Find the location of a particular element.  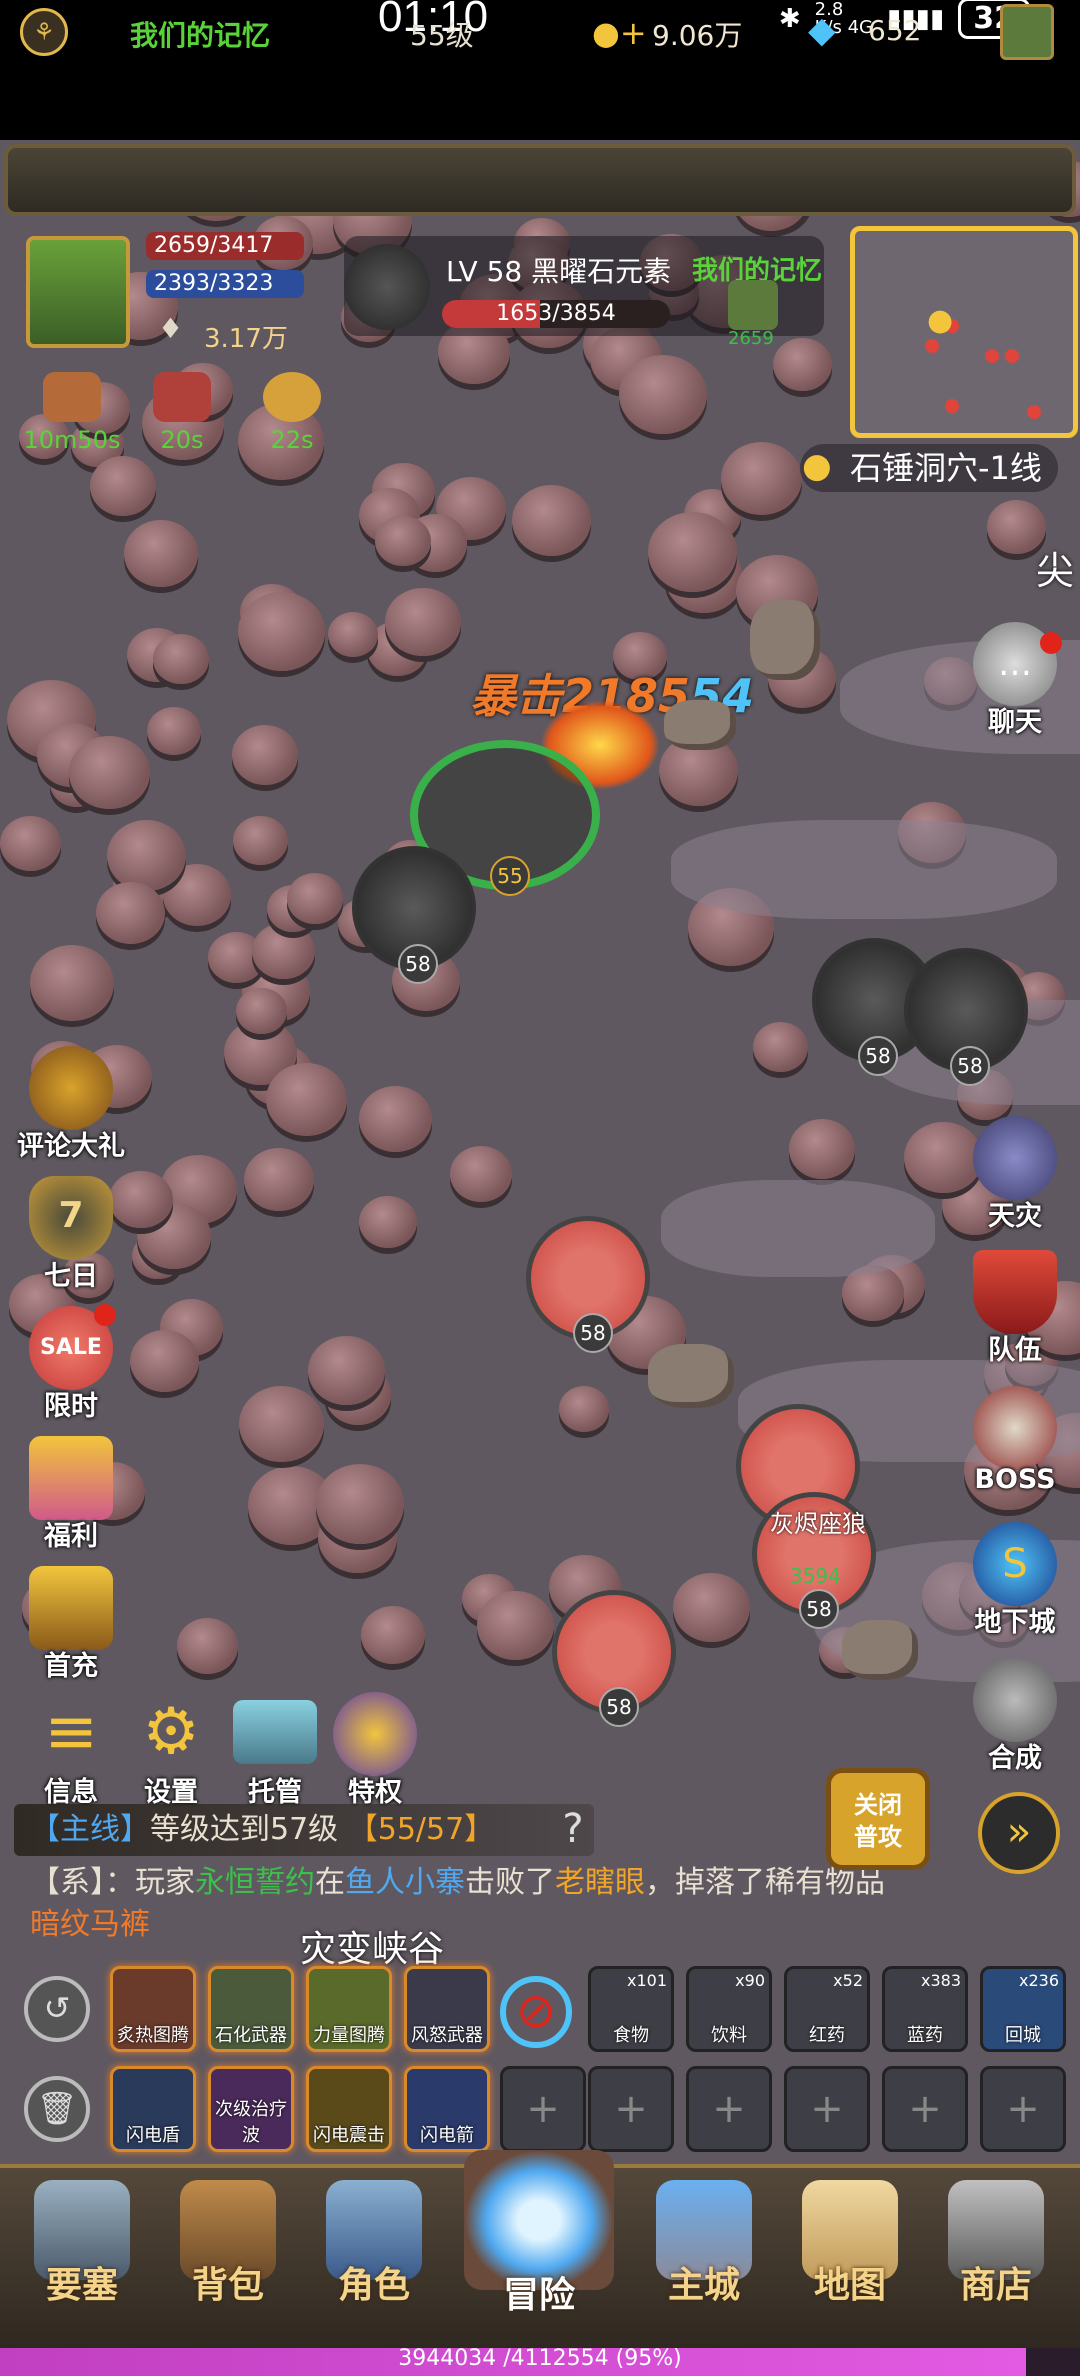

ally-avatar is located at coordinates (753, 305).